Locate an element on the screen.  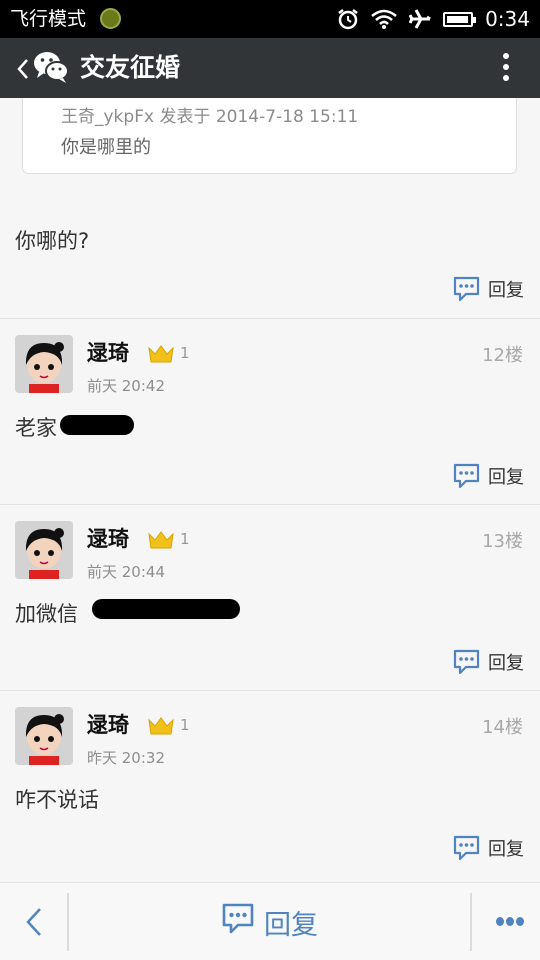
page-title: 交友征婚 is located at coordinates (130, 67).